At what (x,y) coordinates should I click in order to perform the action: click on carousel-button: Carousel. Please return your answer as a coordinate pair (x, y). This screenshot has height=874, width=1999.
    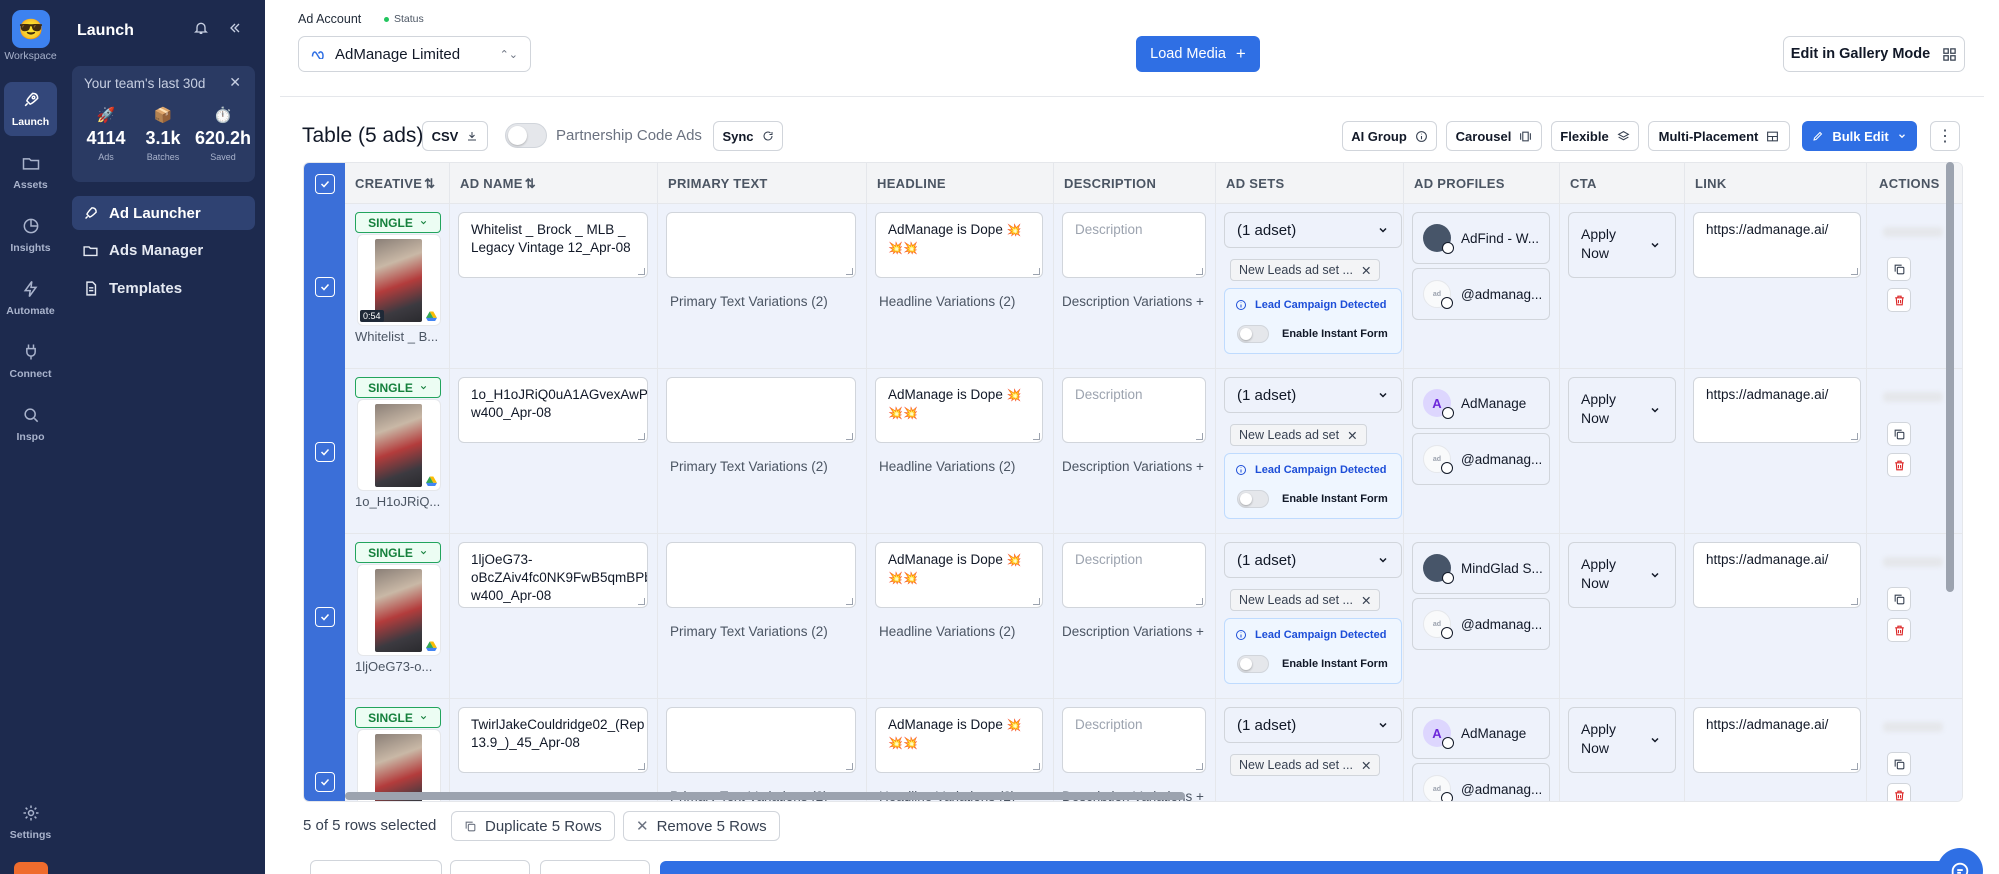
    Looking at the image, I should click on (1494, 136).